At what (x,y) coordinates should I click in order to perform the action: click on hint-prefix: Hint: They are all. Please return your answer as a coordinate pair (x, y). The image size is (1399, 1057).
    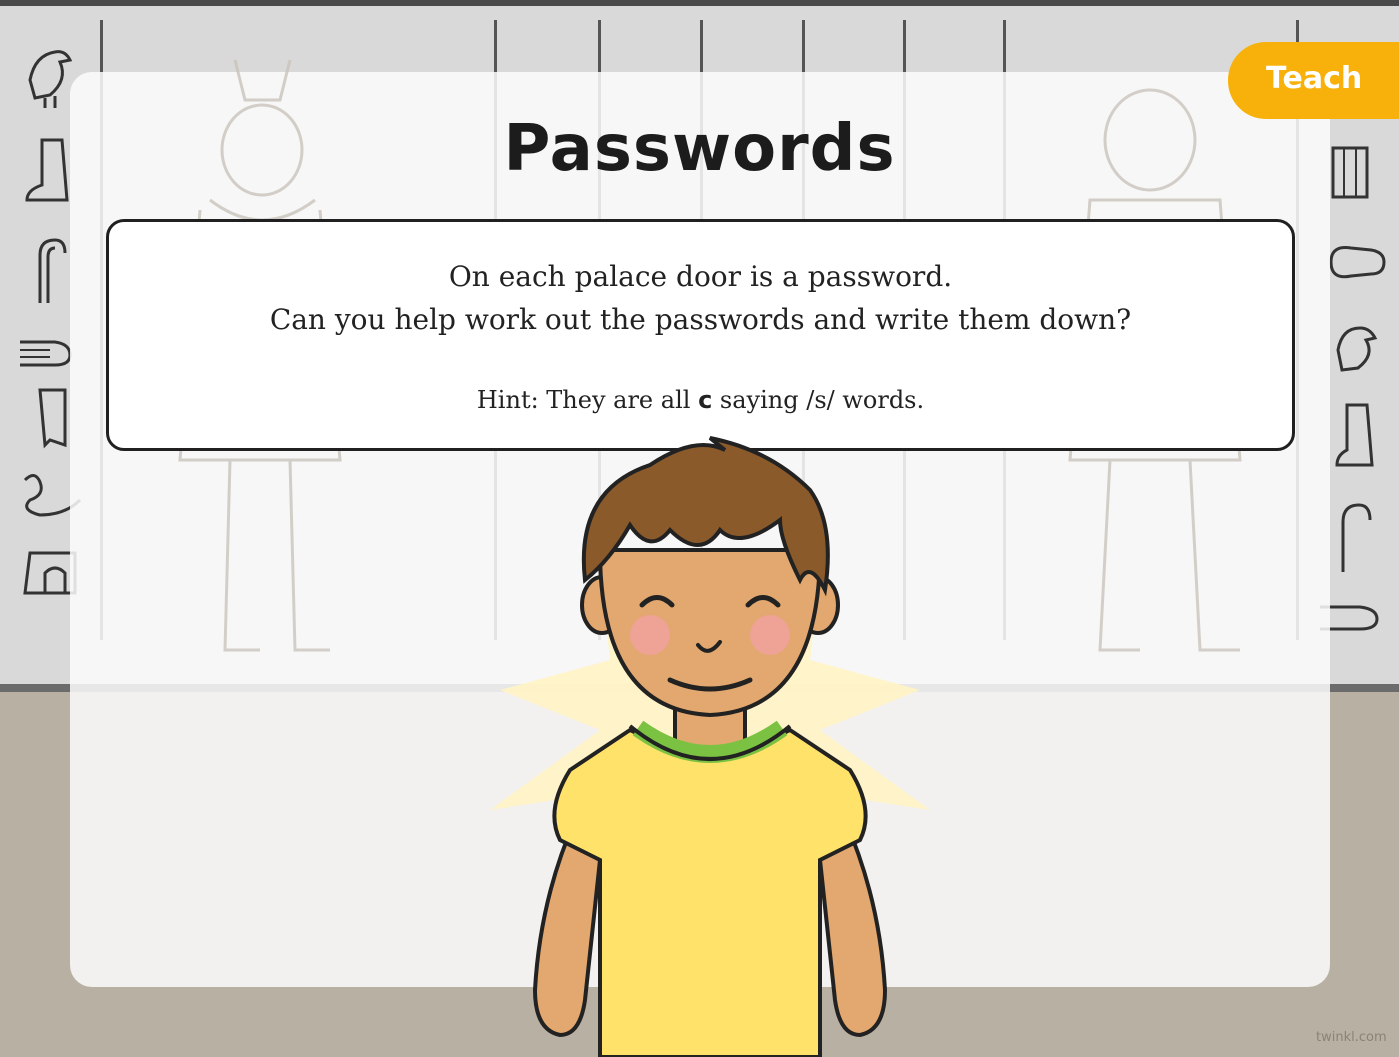
    Looking at the image, I should click on (587, 400).